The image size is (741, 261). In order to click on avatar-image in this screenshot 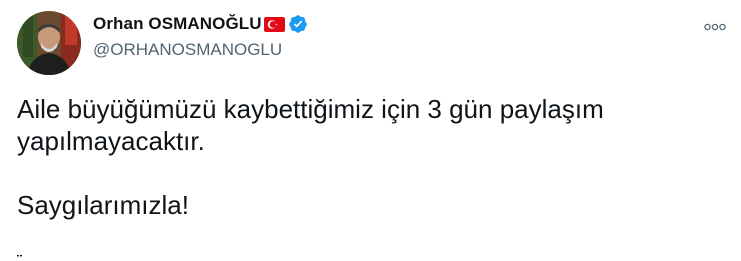, I will do `click(49, 43)`.